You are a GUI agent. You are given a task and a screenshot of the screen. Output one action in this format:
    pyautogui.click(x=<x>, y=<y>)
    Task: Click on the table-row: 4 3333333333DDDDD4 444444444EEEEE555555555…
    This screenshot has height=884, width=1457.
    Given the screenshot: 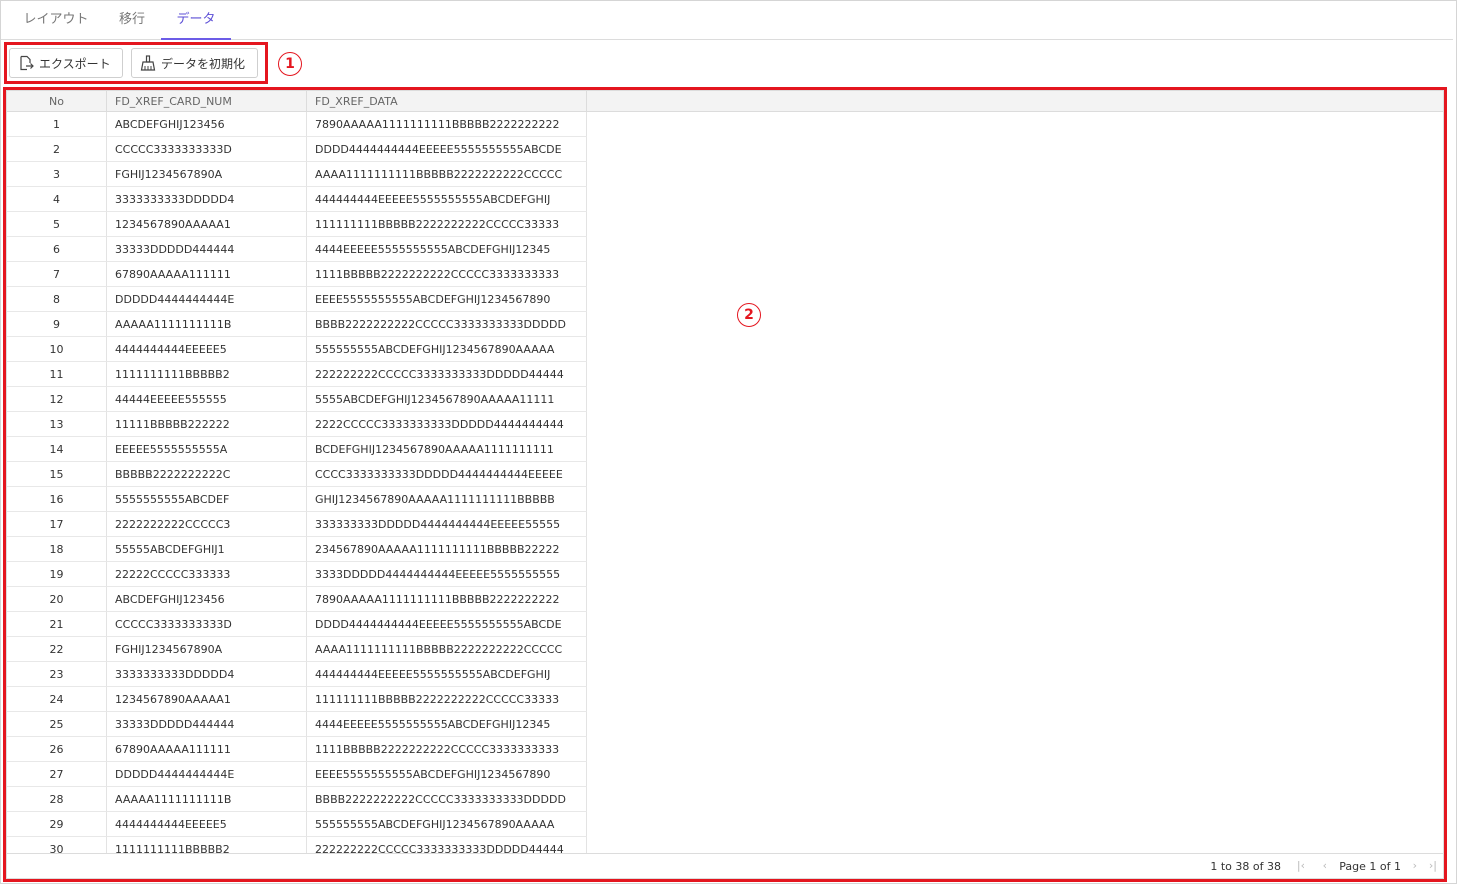 What is the action you would take?
    pyautogui.click(x=297, y=199)
    